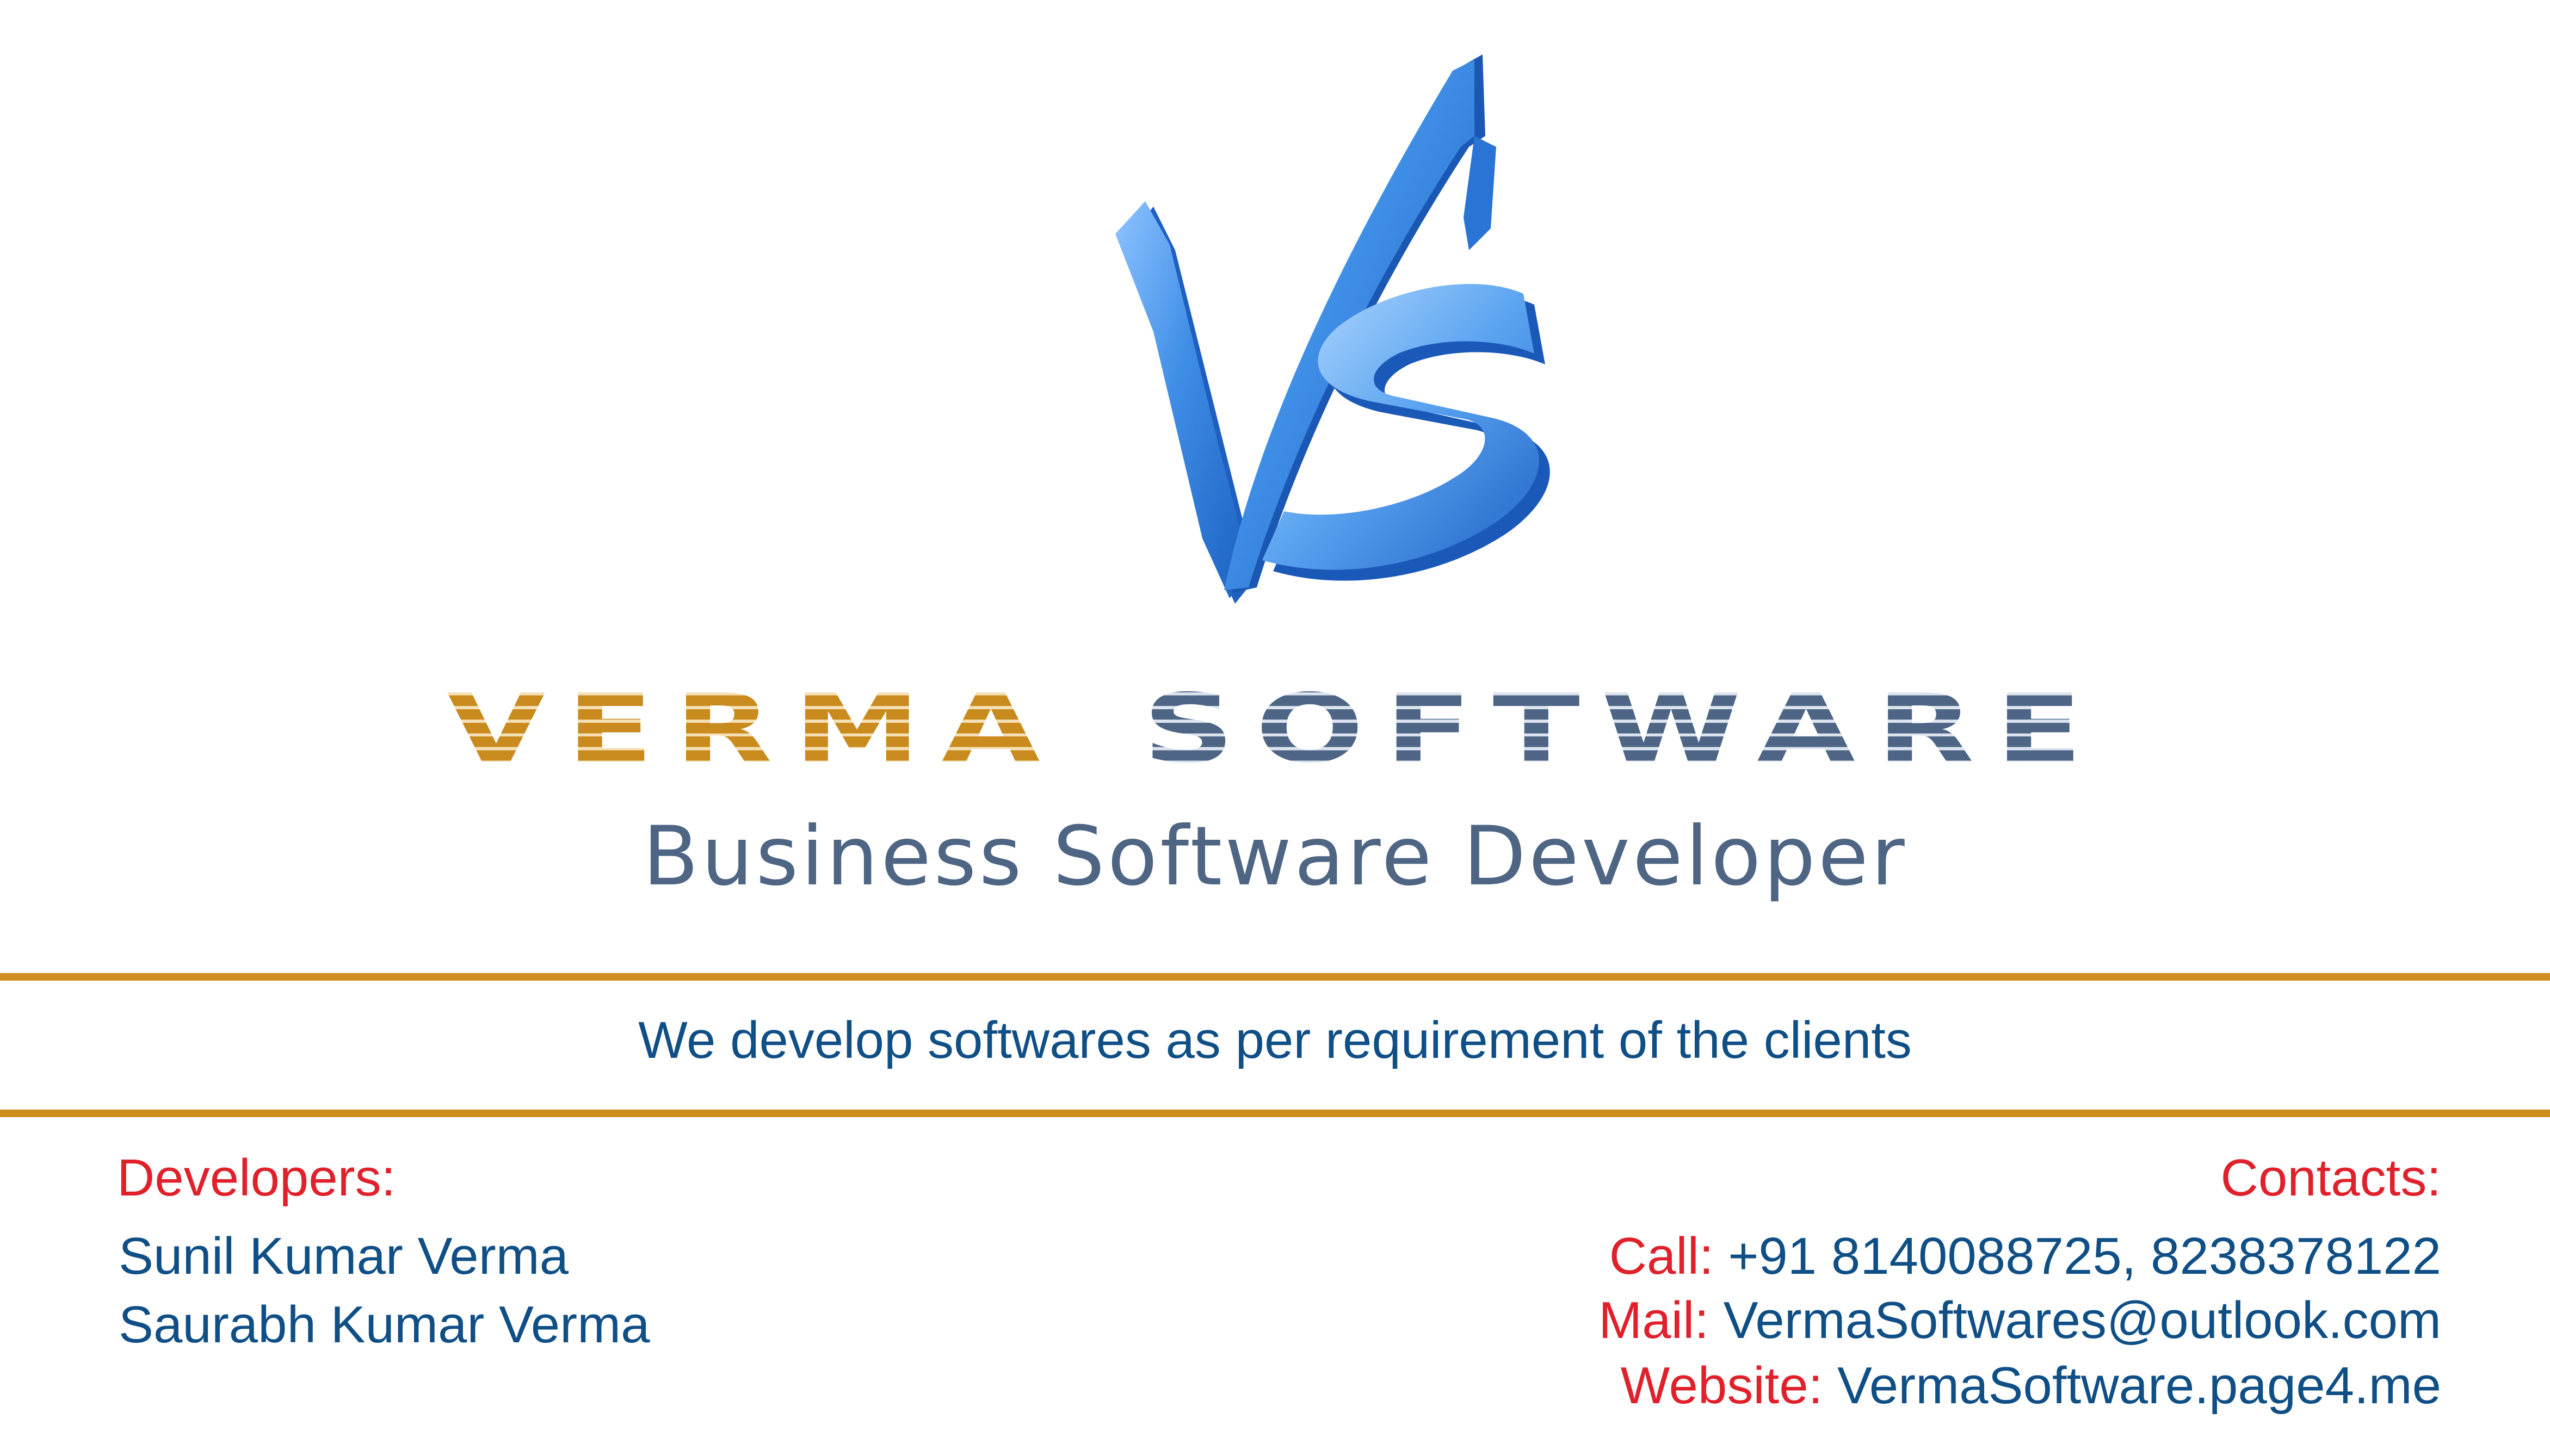  Describe the element at coordinates (1275, 977) in the screenshot. I see `divider-top` at that location.